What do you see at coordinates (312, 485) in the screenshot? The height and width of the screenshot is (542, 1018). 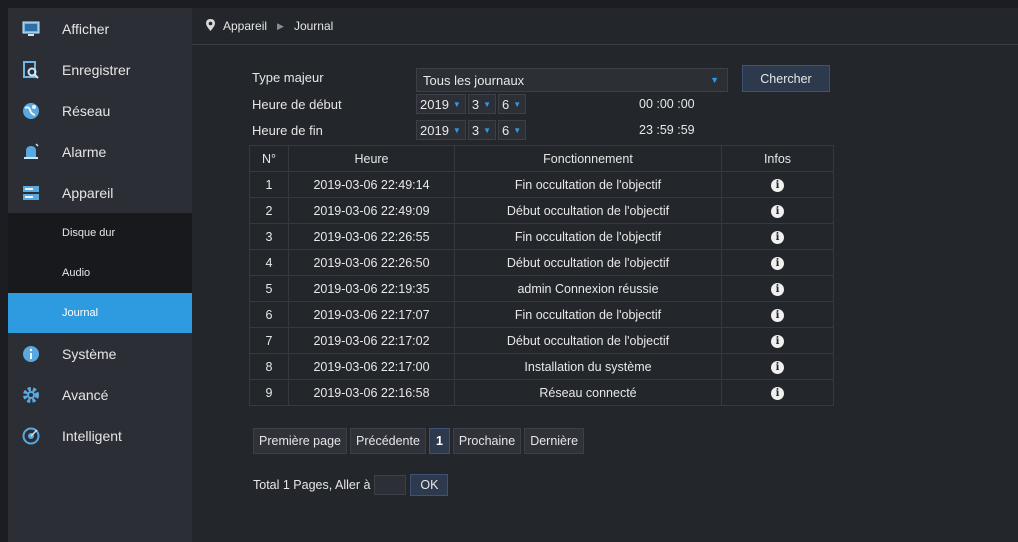 I see `total-pages-text: Total 1 Pages, Aller à` at bounding box center [312, 485].